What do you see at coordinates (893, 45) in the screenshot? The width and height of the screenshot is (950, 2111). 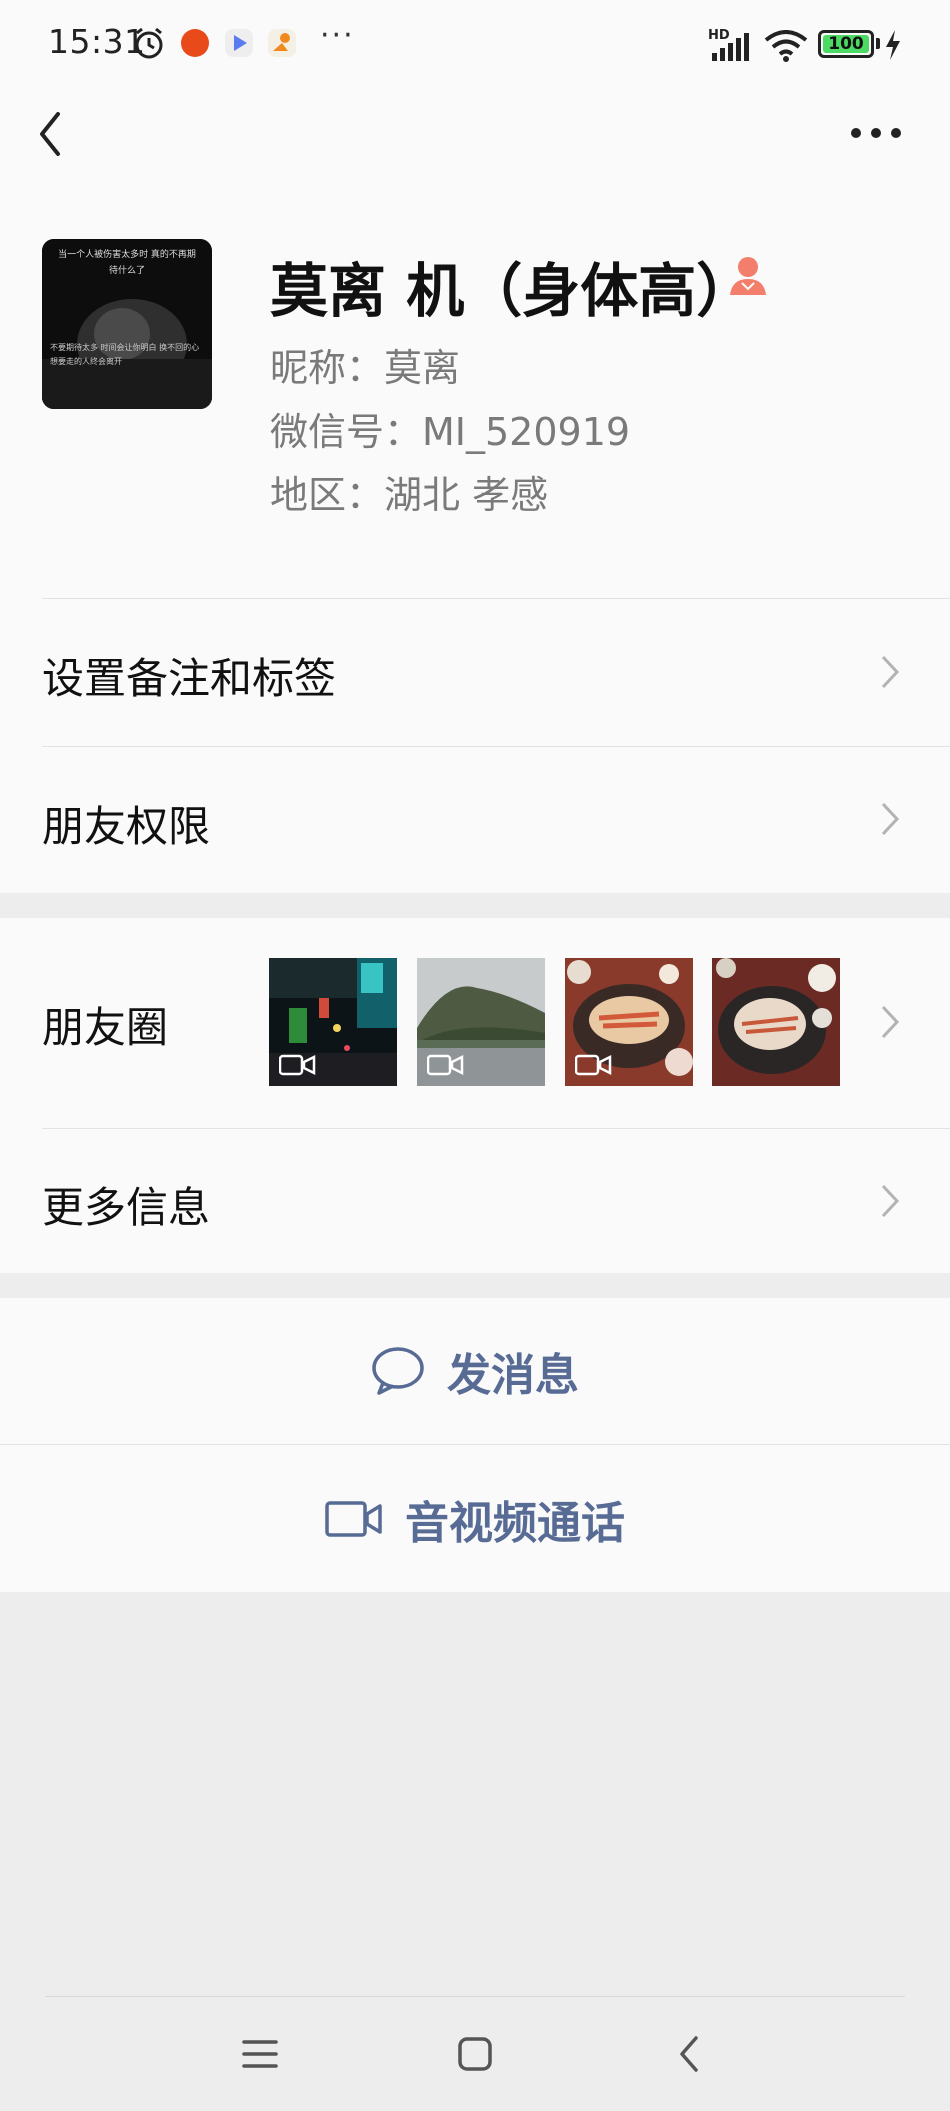 I see `charging-icon` at bounding box center [893, 45].